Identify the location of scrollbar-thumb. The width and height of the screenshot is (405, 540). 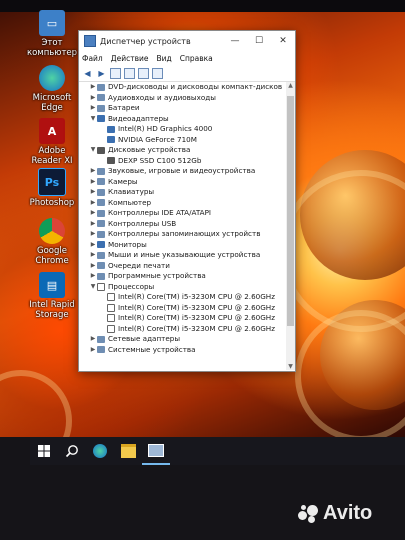
(290, 211).